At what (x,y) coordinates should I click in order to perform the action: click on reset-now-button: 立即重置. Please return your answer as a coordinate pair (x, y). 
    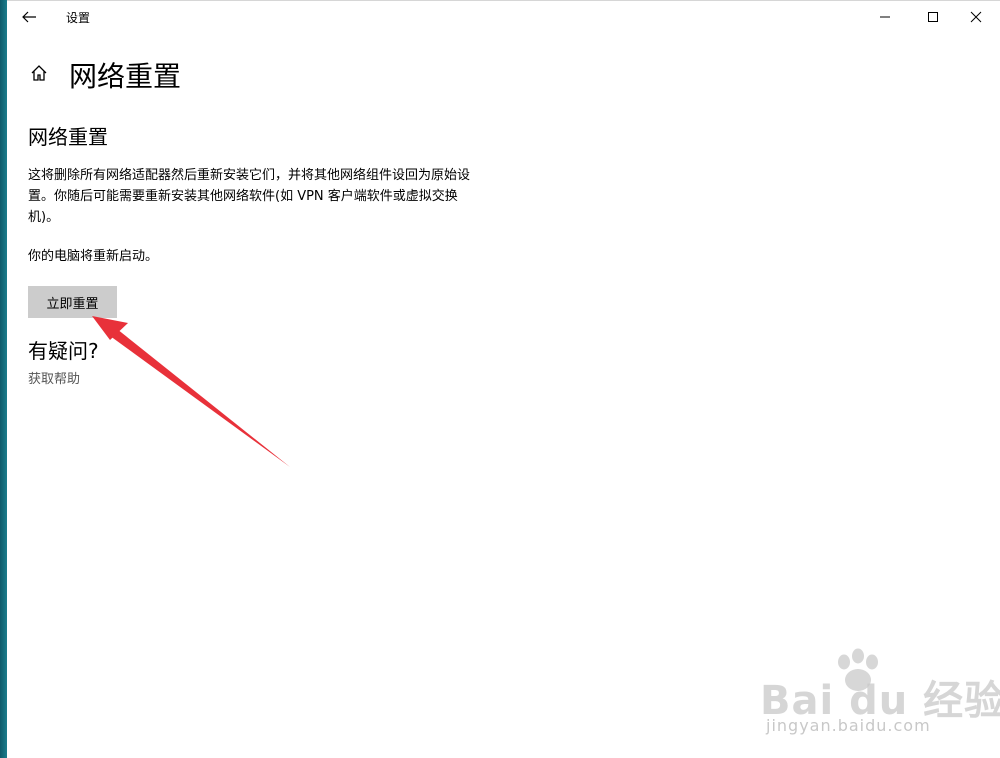
    Looking at the image, I should click on (72, 302).